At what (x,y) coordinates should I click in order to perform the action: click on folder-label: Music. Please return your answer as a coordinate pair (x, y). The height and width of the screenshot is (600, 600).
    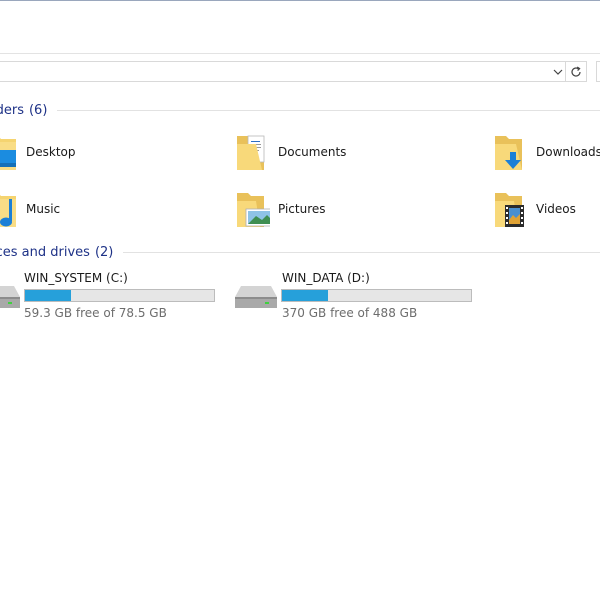
    Looking at the image, I should click on (43, 209).